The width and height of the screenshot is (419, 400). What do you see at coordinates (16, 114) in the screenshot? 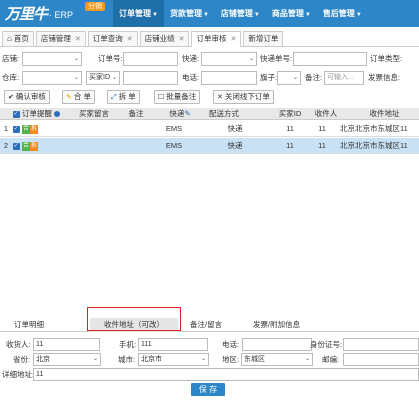
I see `select-all-checkbox: ✓` at bounding box center [16, 114].